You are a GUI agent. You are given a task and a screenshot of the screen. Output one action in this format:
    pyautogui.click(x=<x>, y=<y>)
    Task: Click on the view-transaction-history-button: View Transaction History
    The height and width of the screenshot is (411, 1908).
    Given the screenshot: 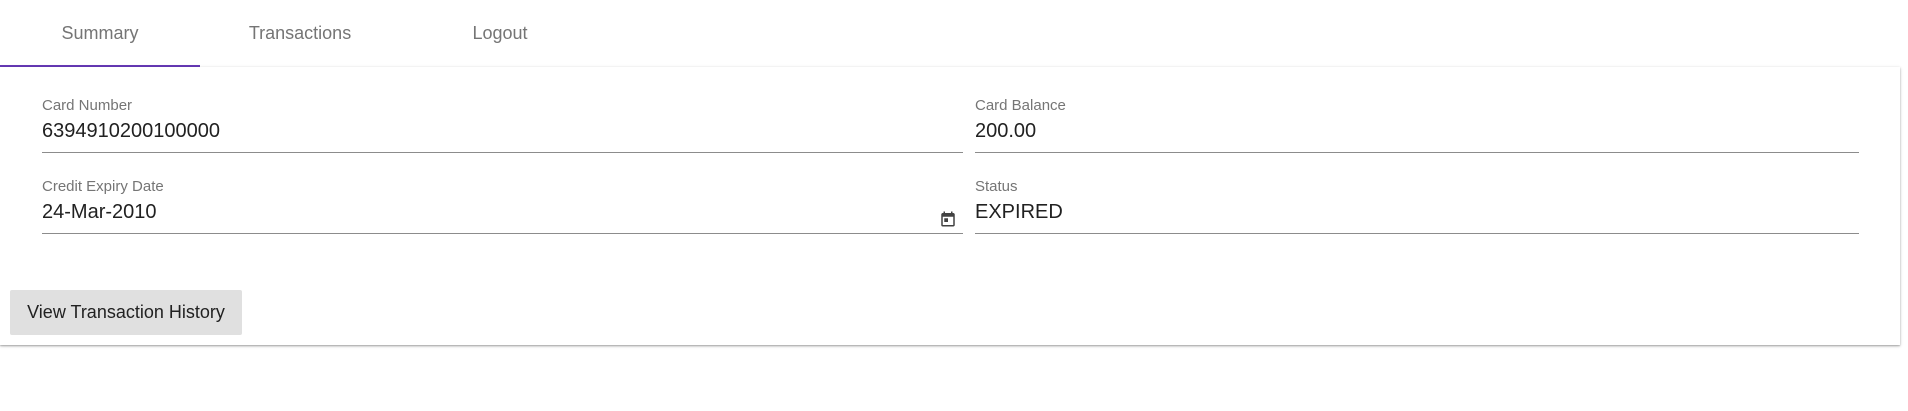 What is the action you would take?
    pyautogui.click(x=126, y=312)
    